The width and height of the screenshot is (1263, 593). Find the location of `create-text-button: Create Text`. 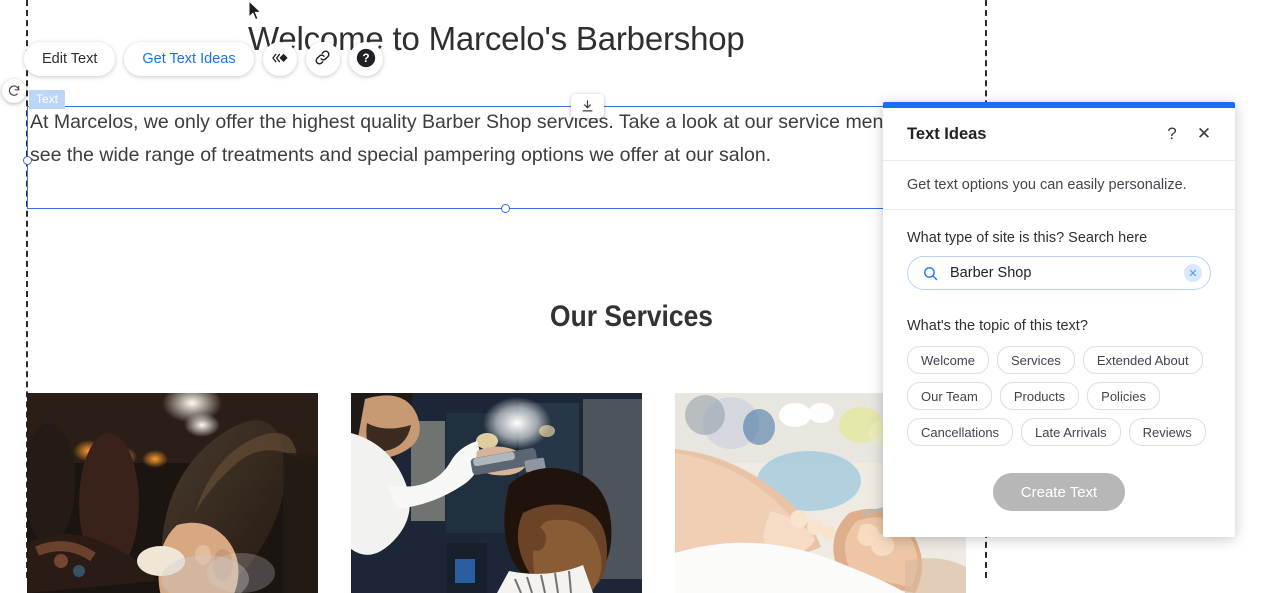

create-text-button: Create Text is located at coordinates (1059, 492).